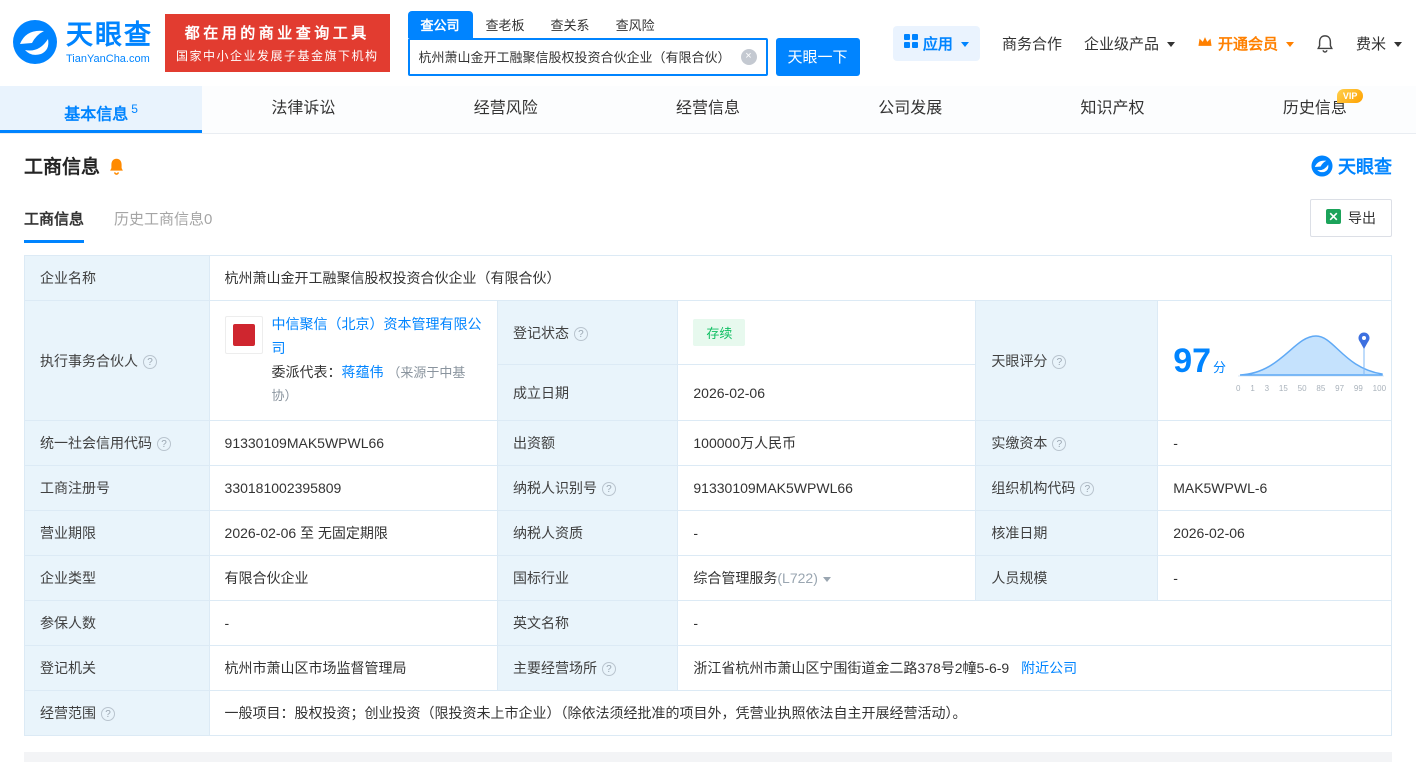 The height and width of the screenshot is (762, 1416). I want to click on score-axis-ticks: 0 1 3 15 50 85 97 99 100, so click(1311, 389).